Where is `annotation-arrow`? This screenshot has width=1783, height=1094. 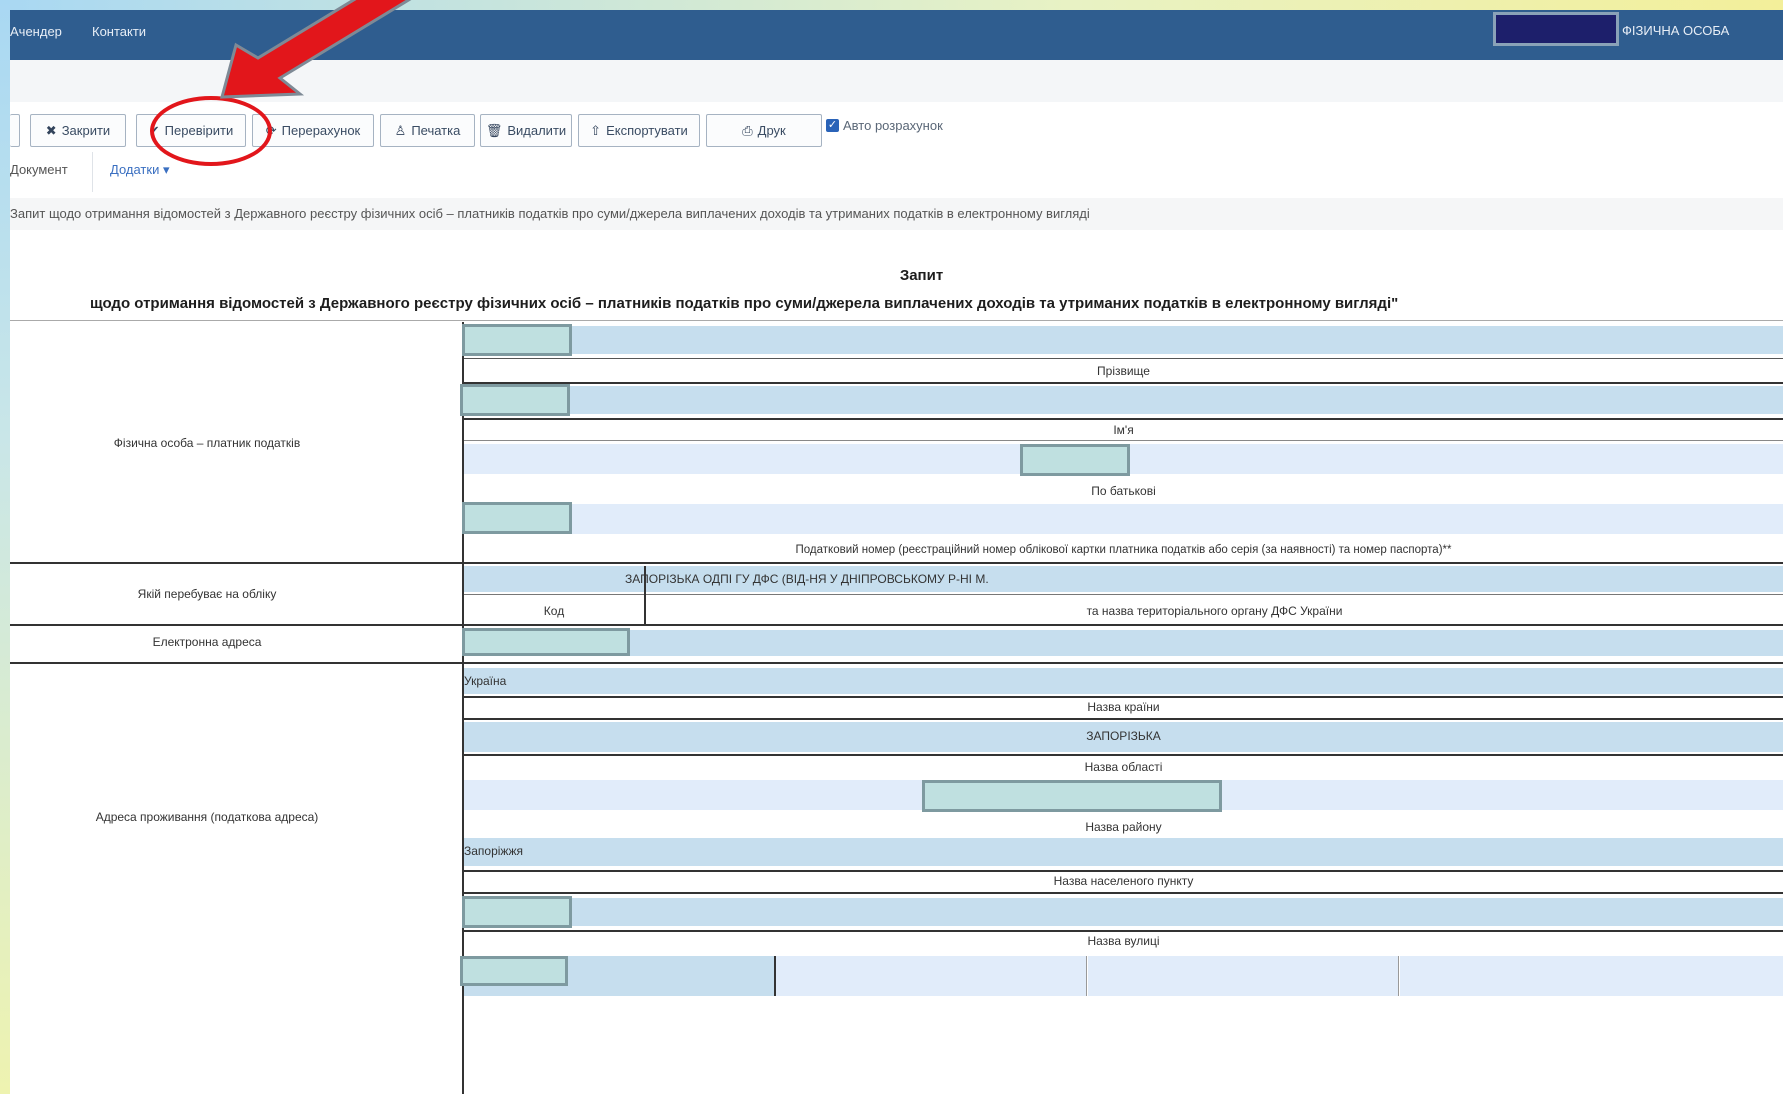 annotation-arrow is located at coordinates (316, 49).